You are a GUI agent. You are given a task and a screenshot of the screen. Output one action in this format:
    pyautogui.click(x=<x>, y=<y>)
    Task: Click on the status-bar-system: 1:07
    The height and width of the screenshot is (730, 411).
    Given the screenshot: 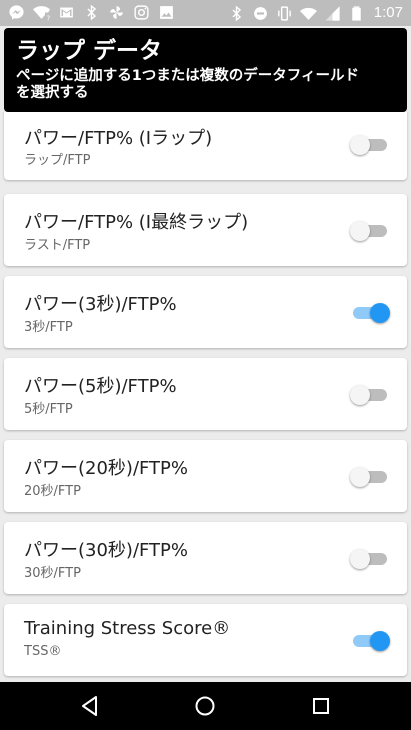 What is the action you would take?
    pyautogui.click(x=315, y=13)
    